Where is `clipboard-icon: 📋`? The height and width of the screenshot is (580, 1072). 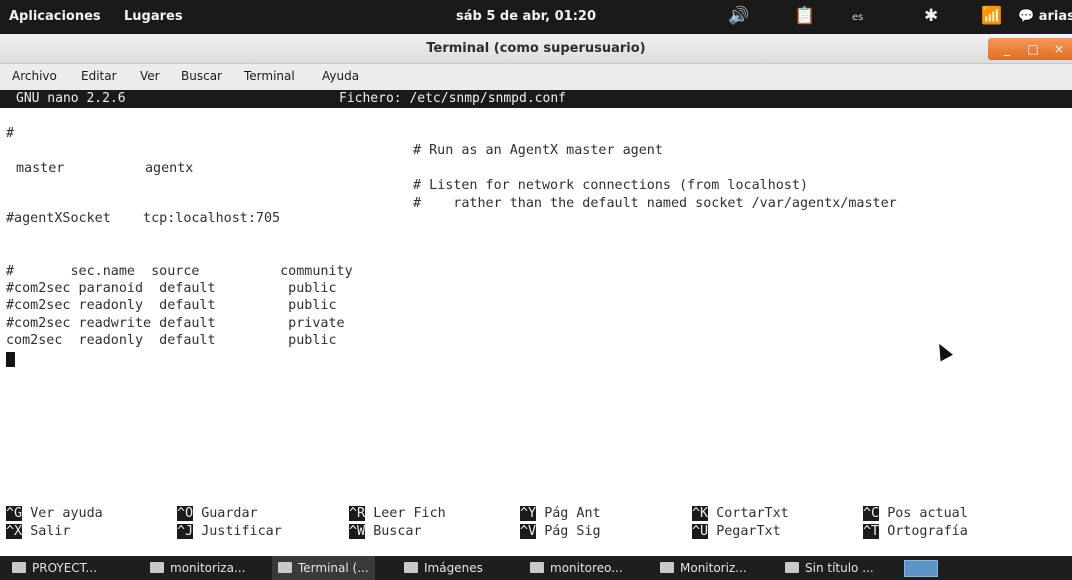 clipboard-icon: 📋 is located at coordinates (804, 16).